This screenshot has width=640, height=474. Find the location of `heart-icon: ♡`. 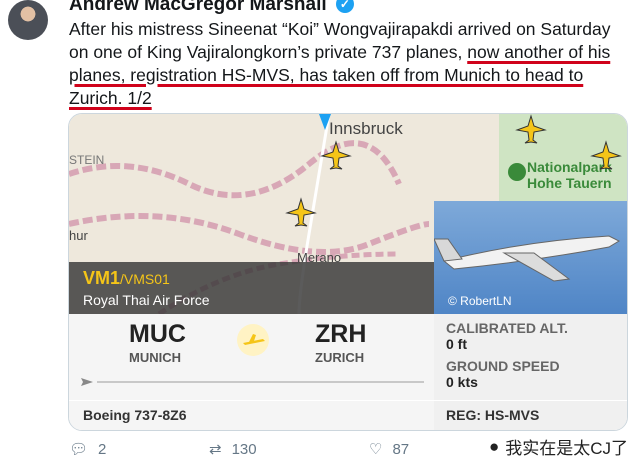

heart-icon: ♡ is located at coordinates (376, 449).